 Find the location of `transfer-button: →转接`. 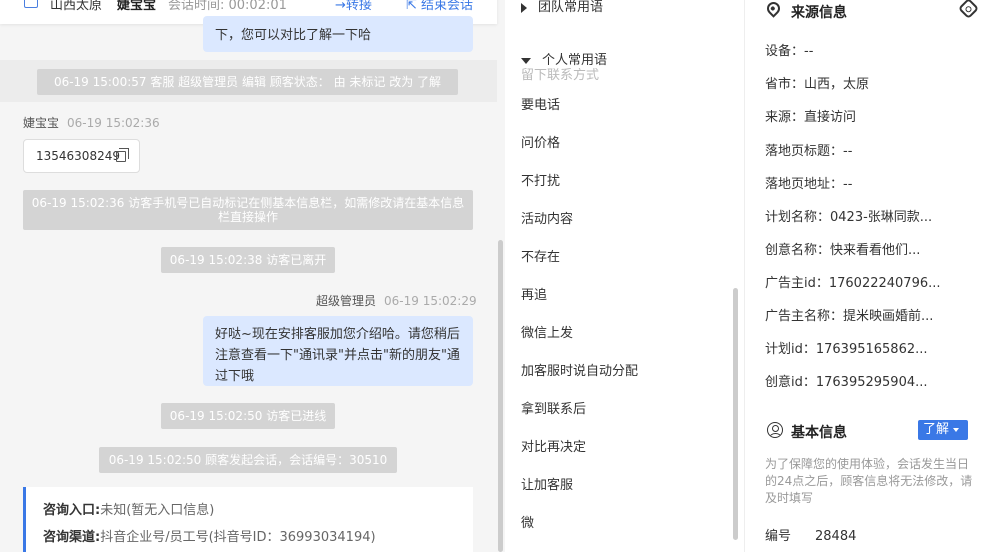

transfer-button: →转接 is located at coordinates (353, 6).